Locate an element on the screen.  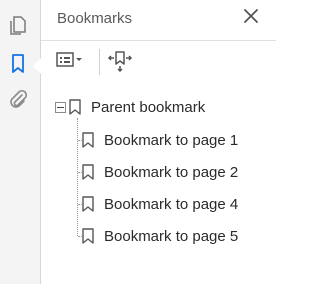
tree-item-label: Bookmark to page 1 is located at coordinates (171, 140).